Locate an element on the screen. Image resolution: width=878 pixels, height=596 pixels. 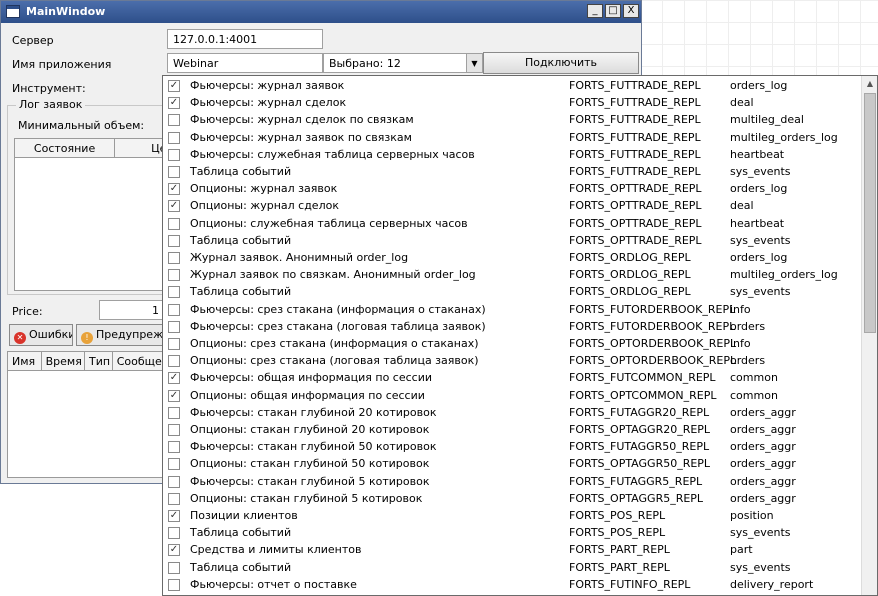
stream-item-table: orders_log is located at coordinates (759, 85).